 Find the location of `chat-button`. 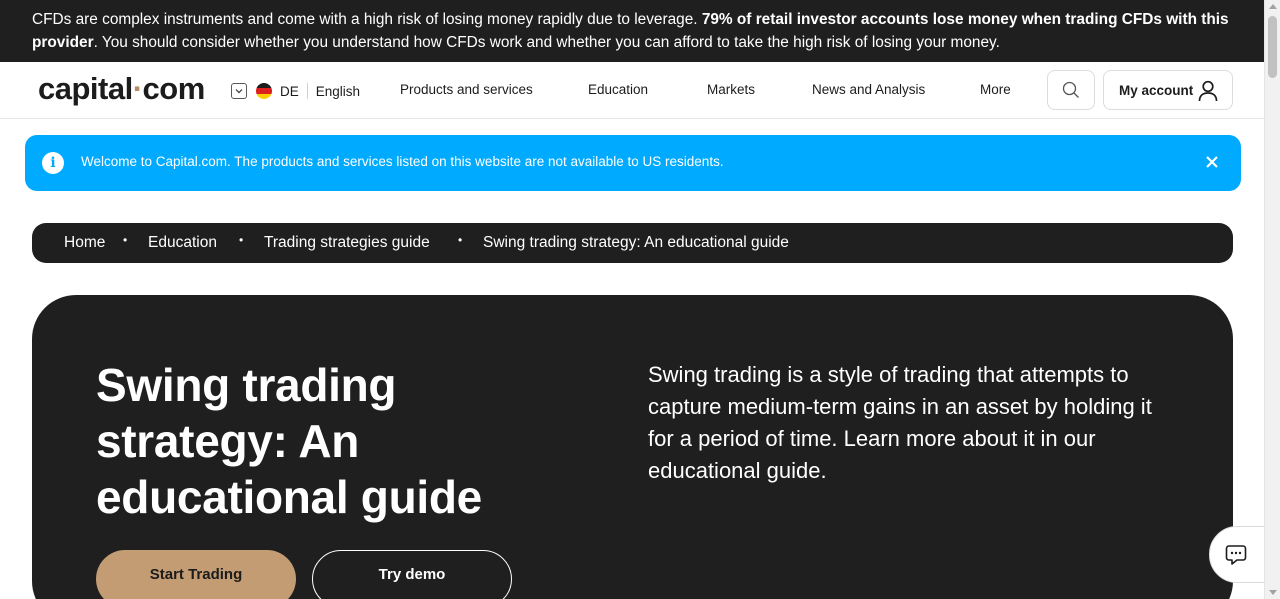

chat-button is located at coordinates (1238, 554).